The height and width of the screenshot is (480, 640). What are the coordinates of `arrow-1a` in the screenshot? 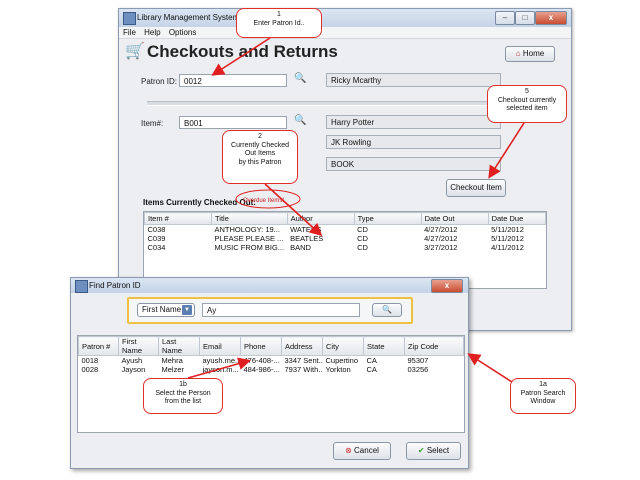 It's located at (490, 368).